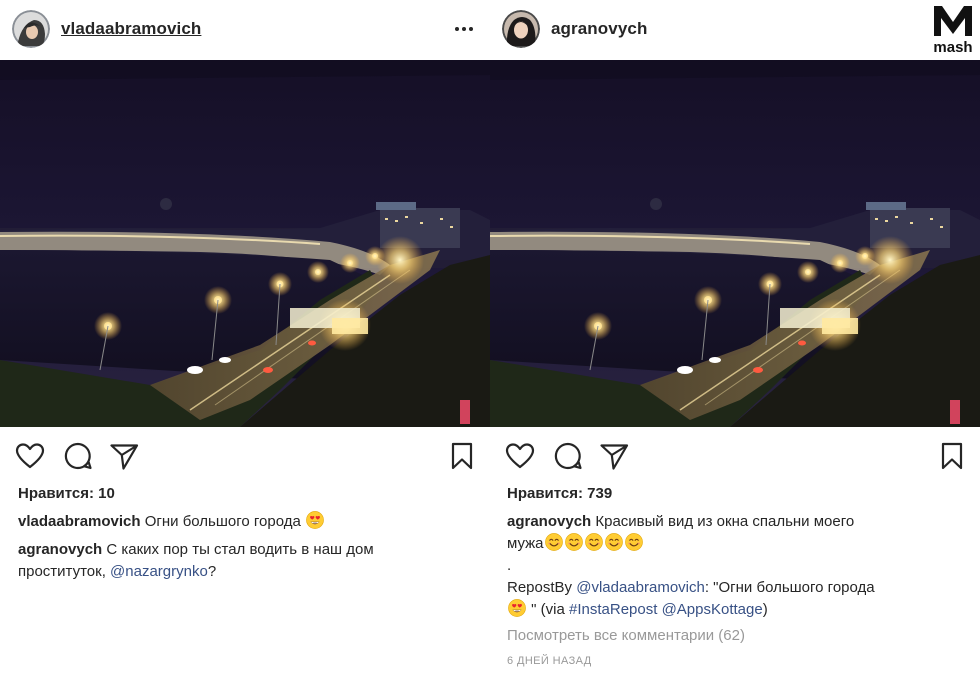 Image resolution: width=980 pixels, height=680 pixels. Describe the element at coordinates (640, 587) in the screenshot. I see `repost-mention: @vladaabramovich` at that location.